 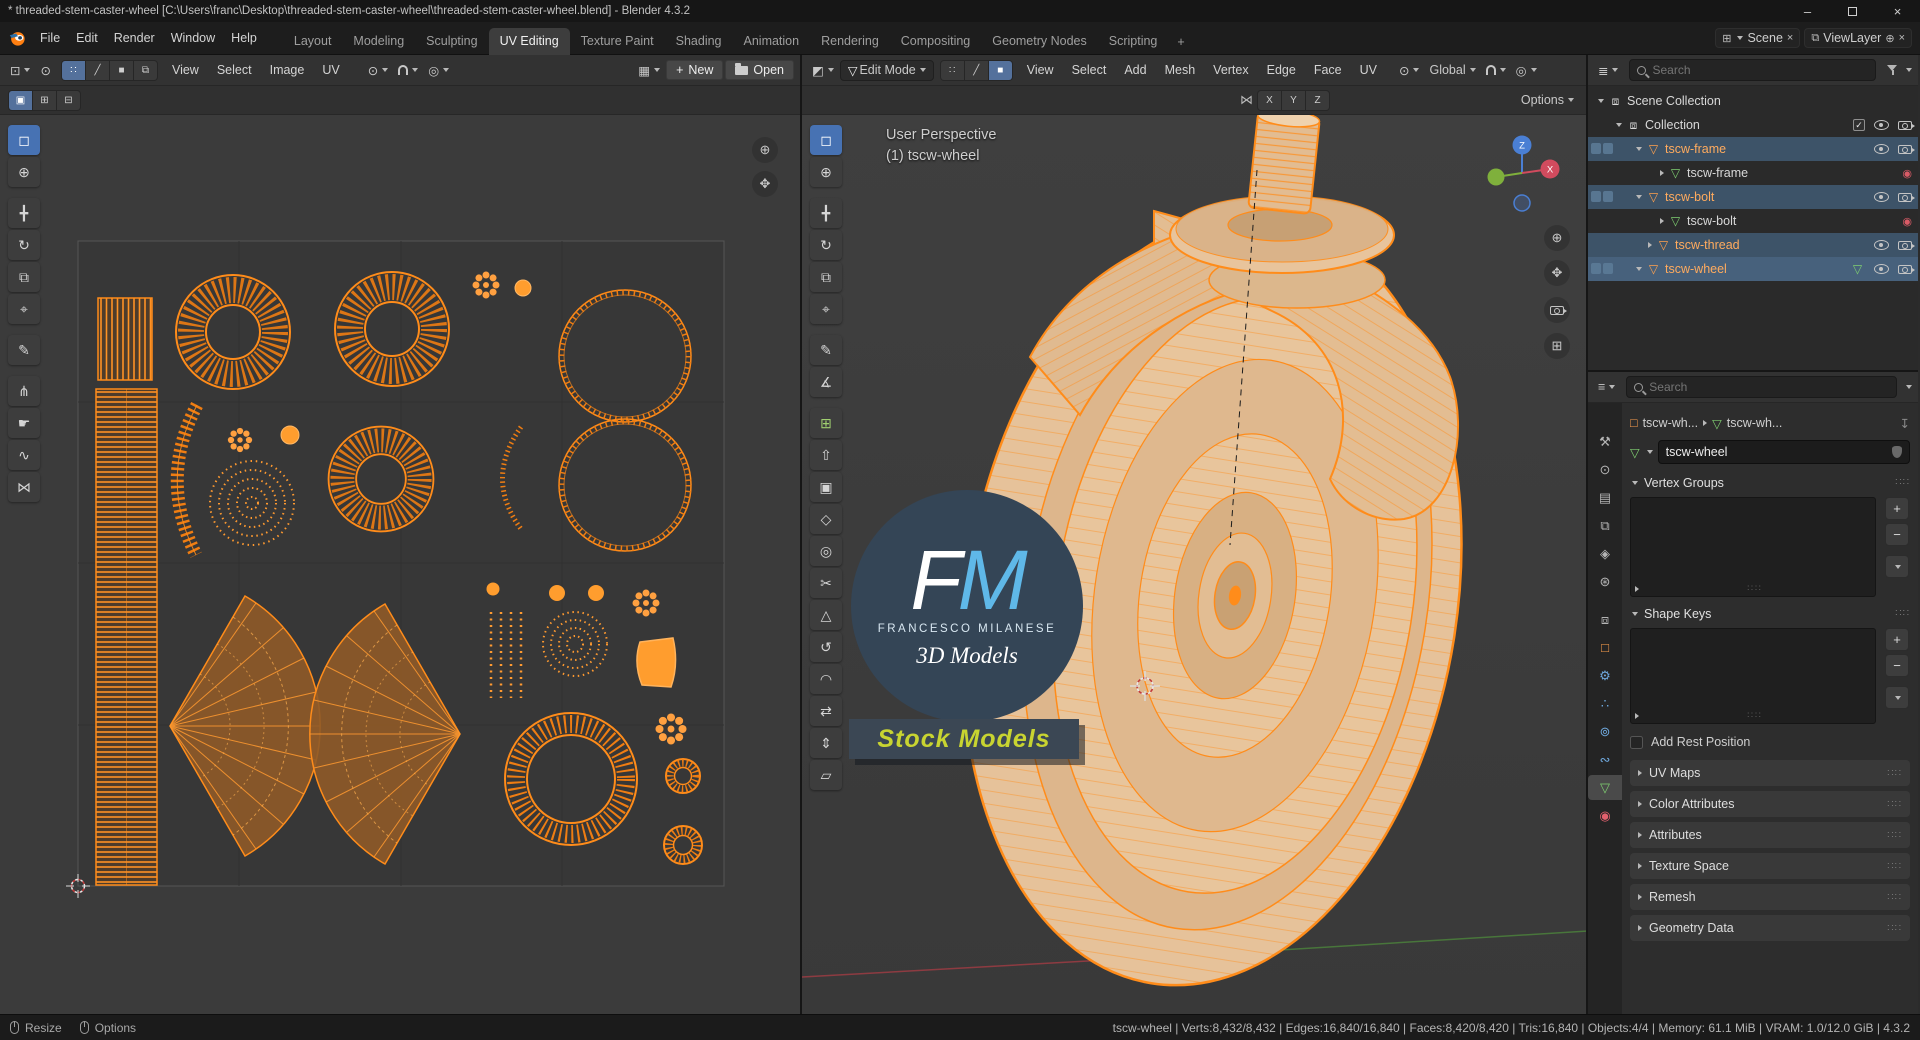 I want to click on vp-menu-face: Face, so click(x=1328, y=70).